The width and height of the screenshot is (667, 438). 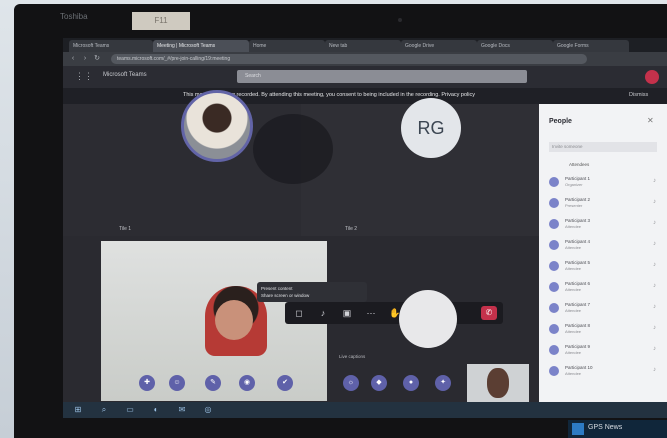 I want to click on reaction-button: ✔, so click(x=285, y=383).